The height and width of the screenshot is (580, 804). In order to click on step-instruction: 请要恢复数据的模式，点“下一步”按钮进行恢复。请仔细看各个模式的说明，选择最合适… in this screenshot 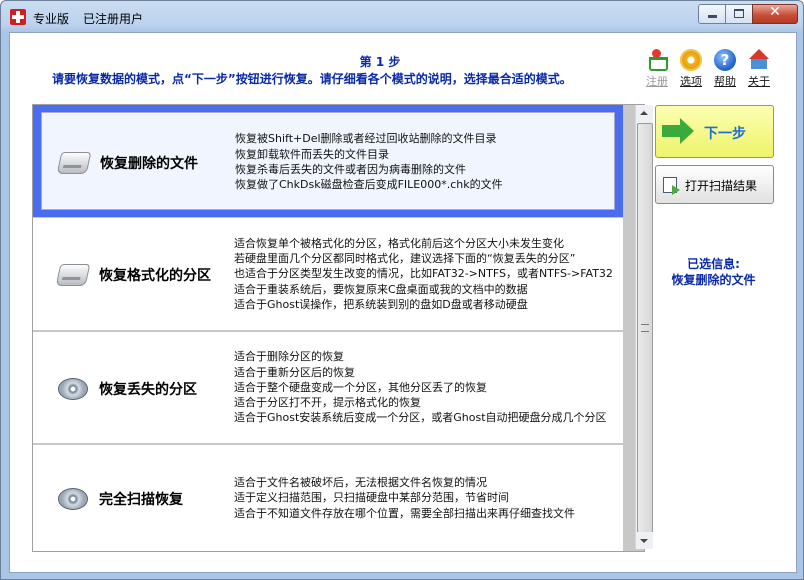, I will do `click(312, 79)`.